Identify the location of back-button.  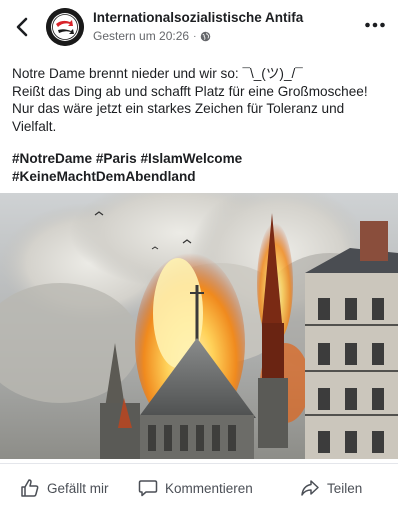
(23, 27).